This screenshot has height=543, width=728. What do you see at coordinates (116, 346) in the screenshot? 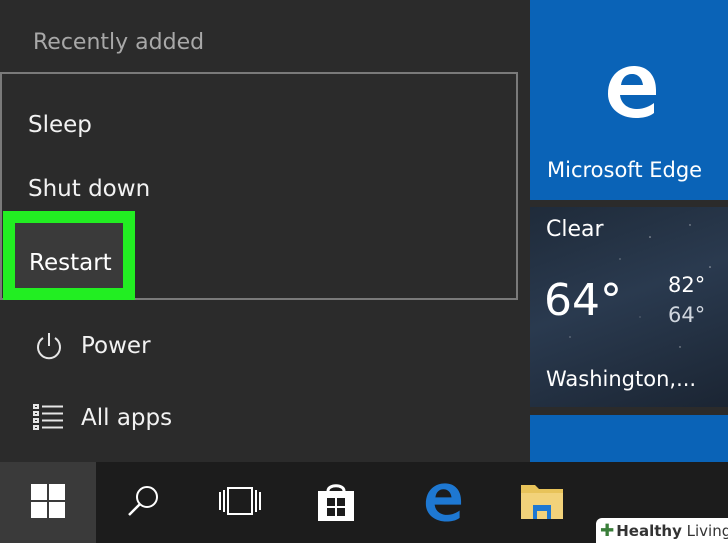
I see `power-label: Power` at bounding box center [116, 346].